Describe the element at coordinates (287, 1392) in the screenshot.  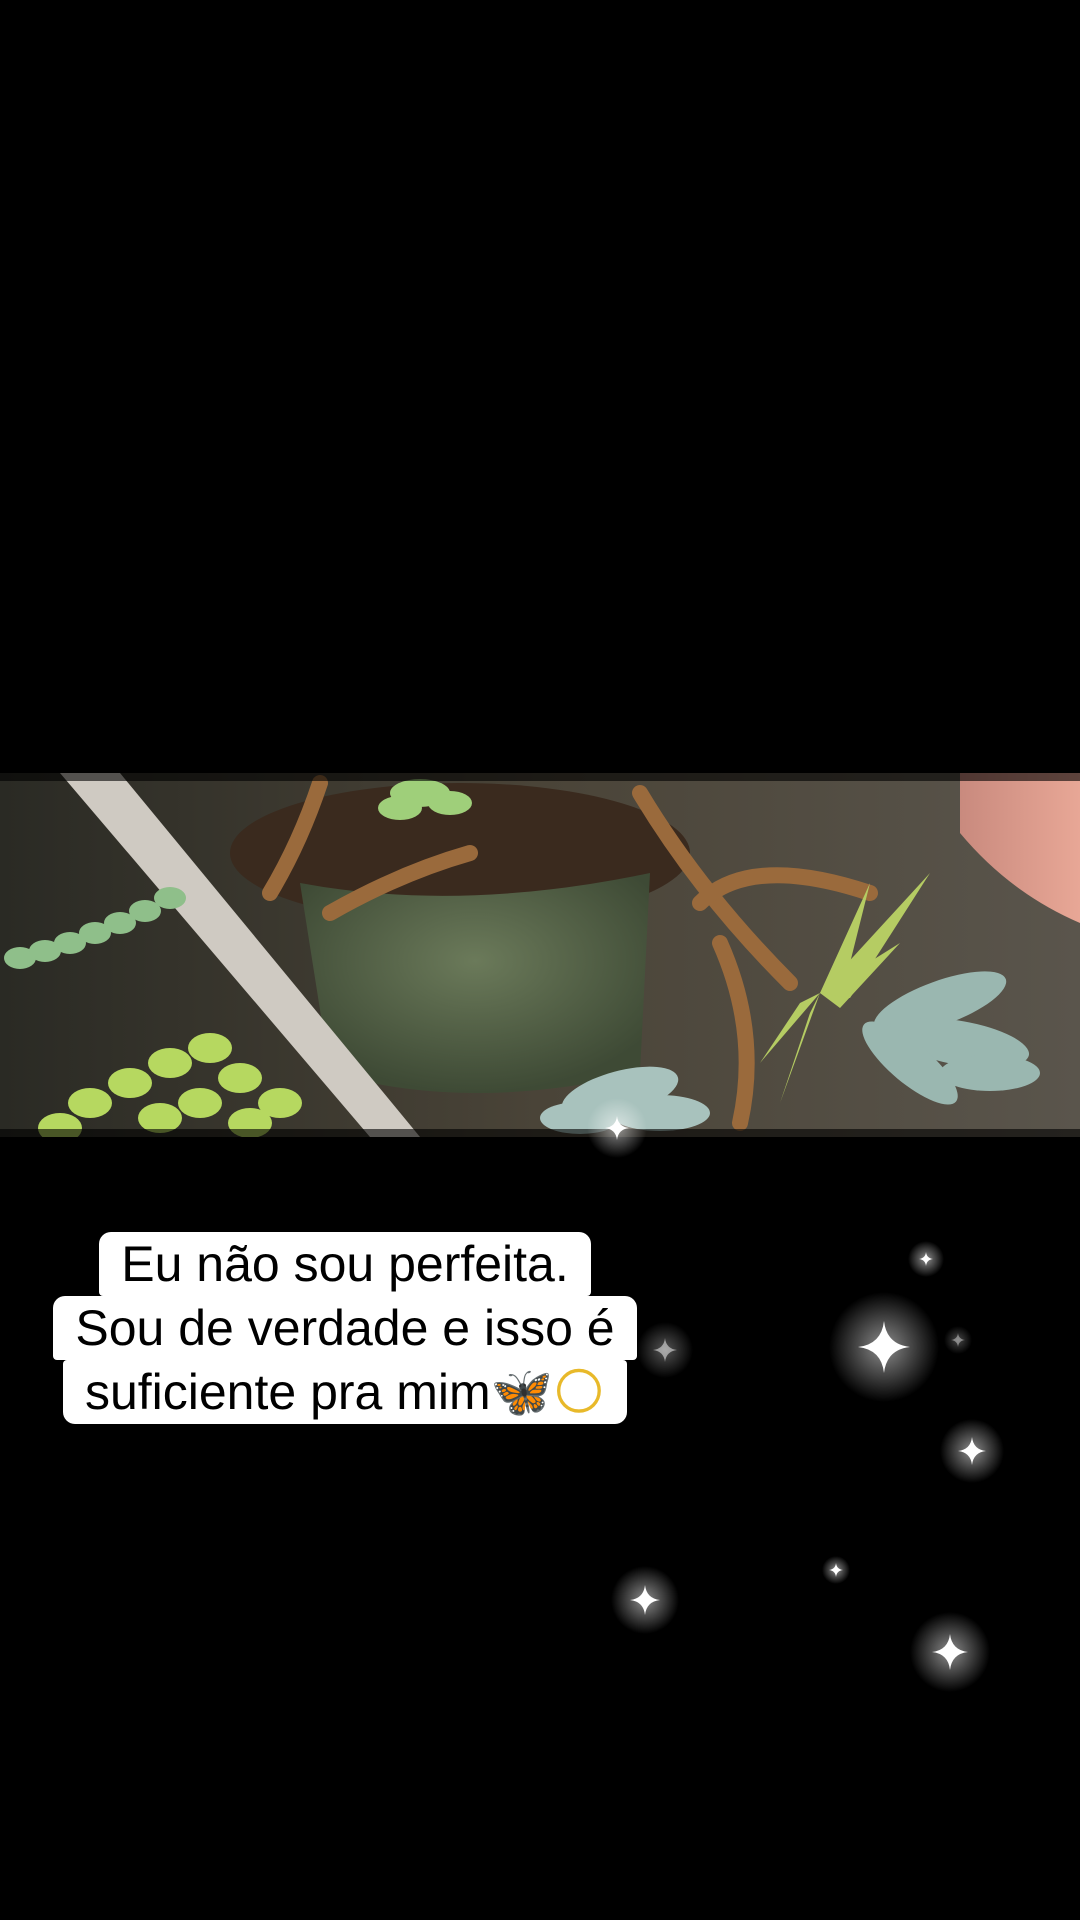
I see `caption-line-3-text: suficiente pra mim` at that location.